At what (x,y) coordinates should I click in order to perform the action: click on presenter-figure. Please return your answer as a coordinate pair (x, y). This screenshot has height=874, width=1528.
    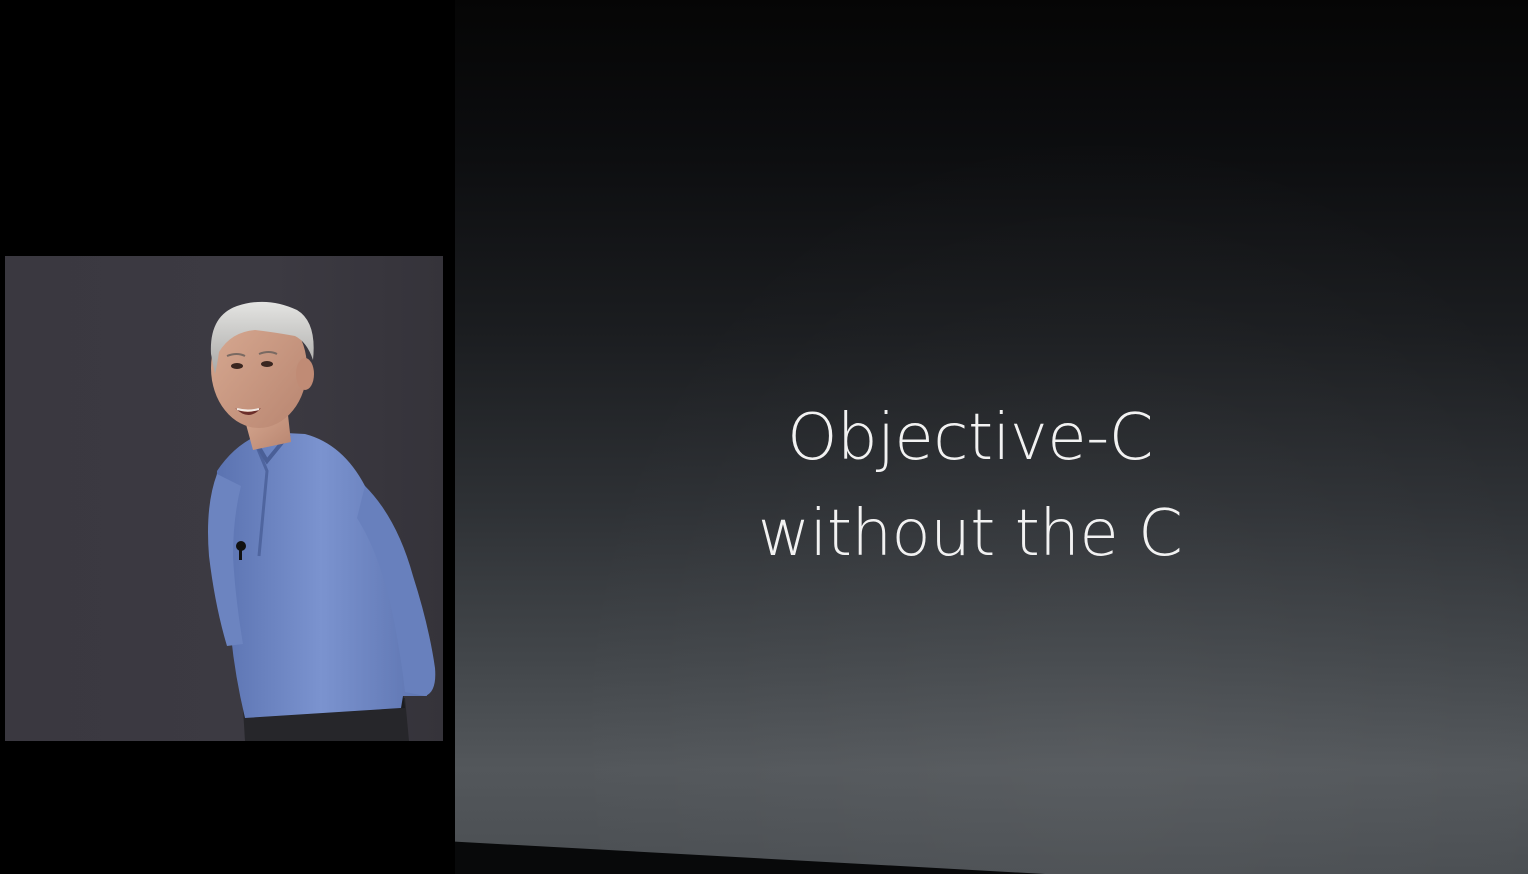
    Looking at the image, I should click on (322, 521).